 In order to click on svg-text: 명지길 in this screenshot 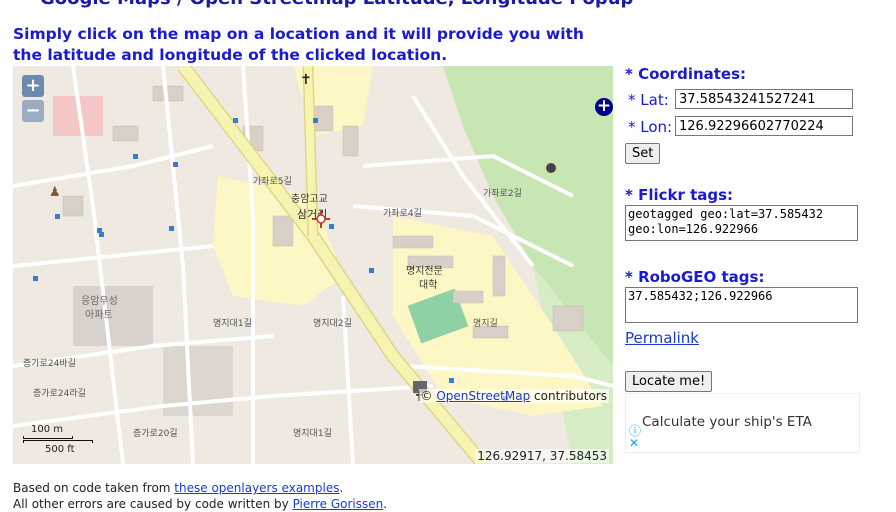, I will do `click(485, 323)`.